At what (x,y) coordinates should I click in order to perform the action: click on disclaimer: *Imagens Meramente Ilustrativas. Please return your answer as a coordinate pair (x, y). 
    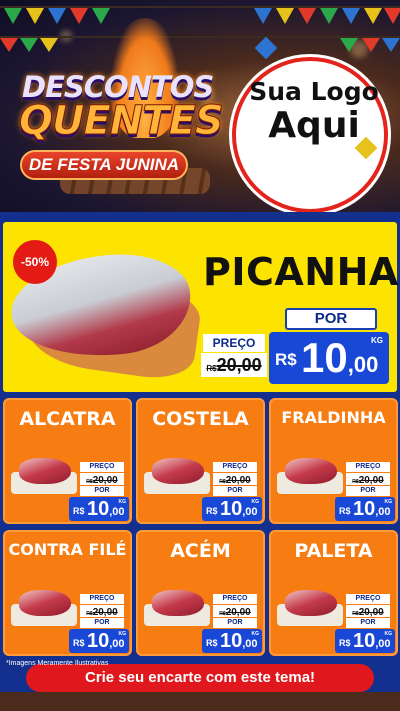
    Looking at the image, I should click on (57, 663).